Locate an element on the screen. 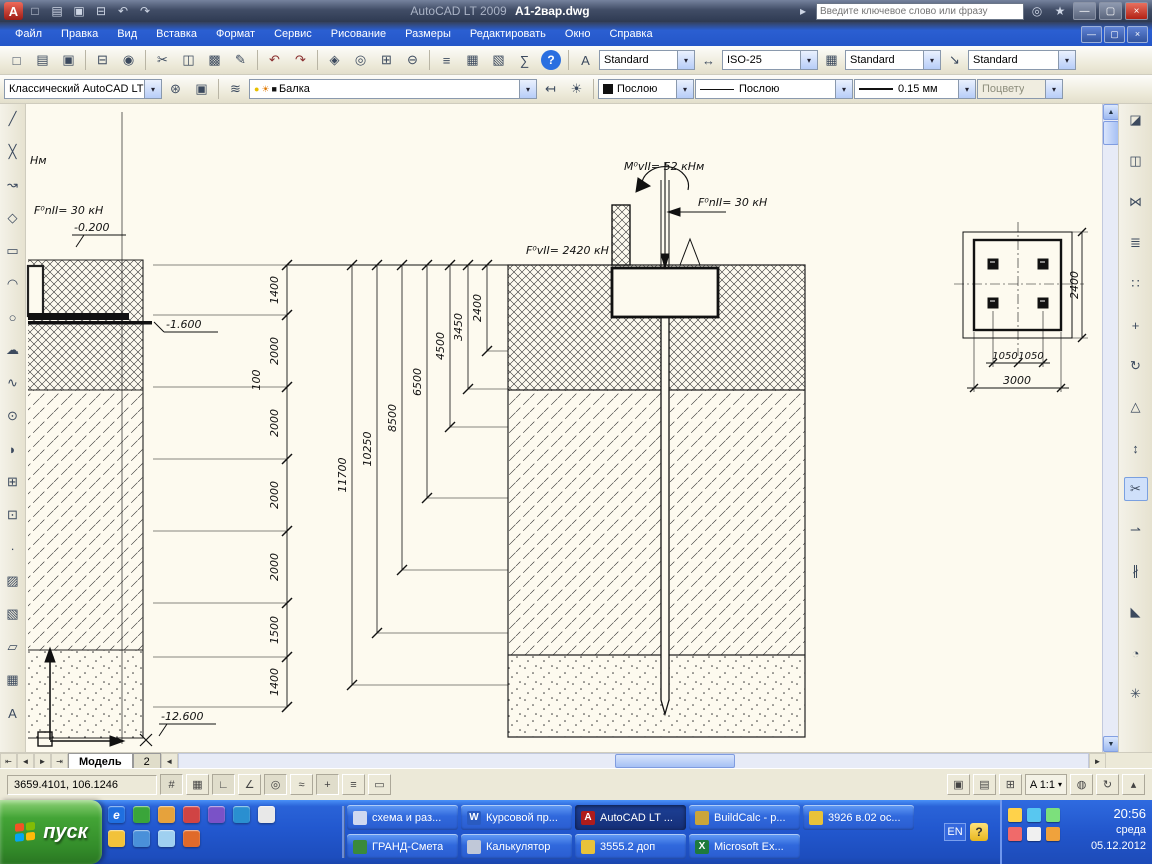 Image resolution: width=1152 pixels, height=864 pixels. taskbar-button-3555-folder: 3555.2 доп is located at coordinates (630, 846).